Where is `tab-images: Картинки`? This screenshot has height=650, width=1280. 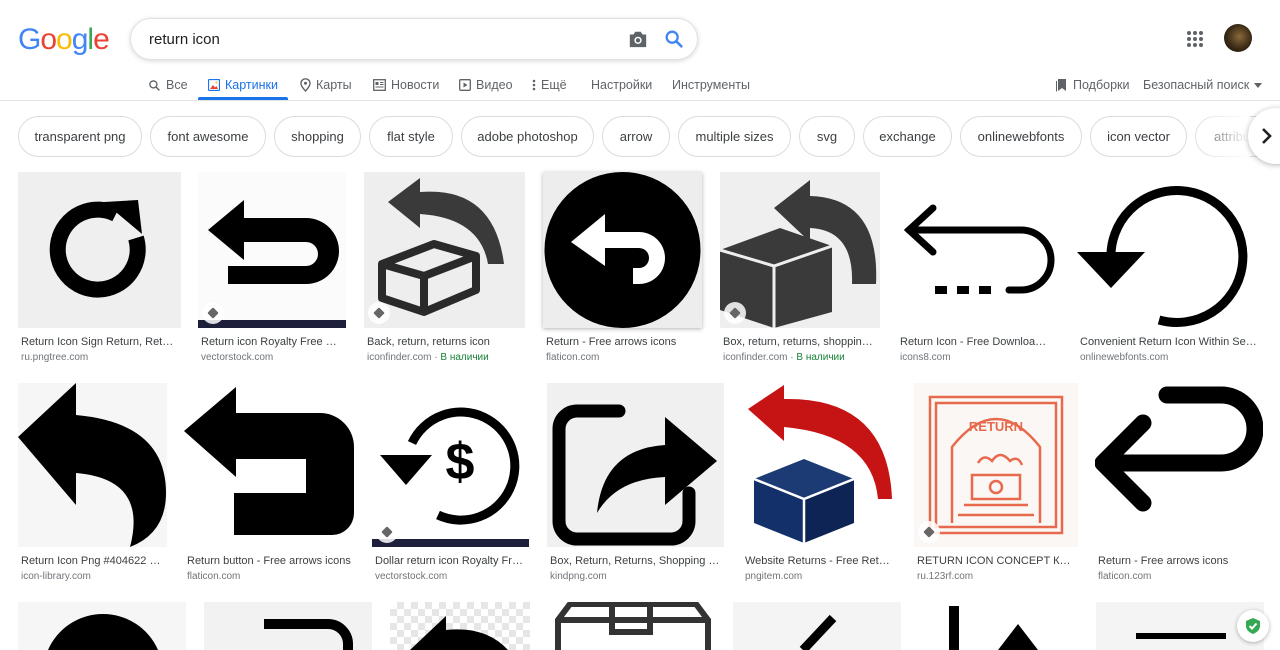 tab-images: Картинки is located at coordinates (243, 85).